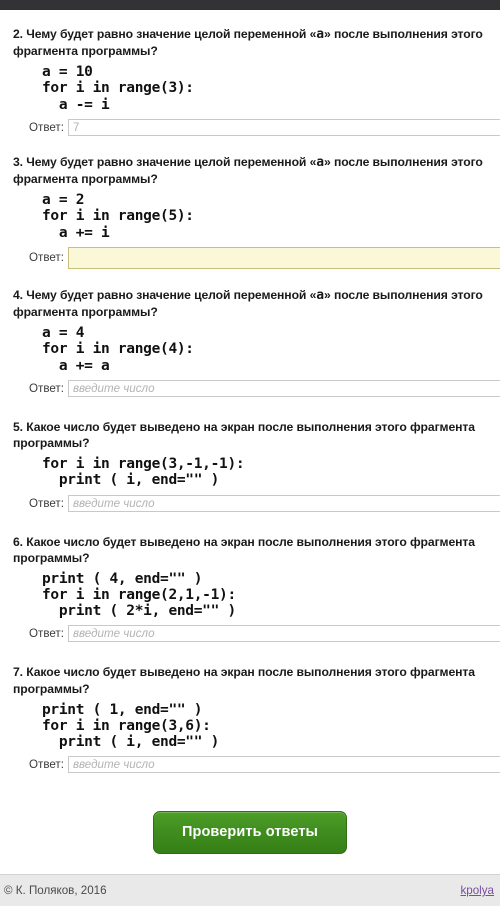  Describe the element at coordinates (118, 88) in the screenshot. I see `code-snippet: a = 10 for i in range(3): a -= i` at that location.